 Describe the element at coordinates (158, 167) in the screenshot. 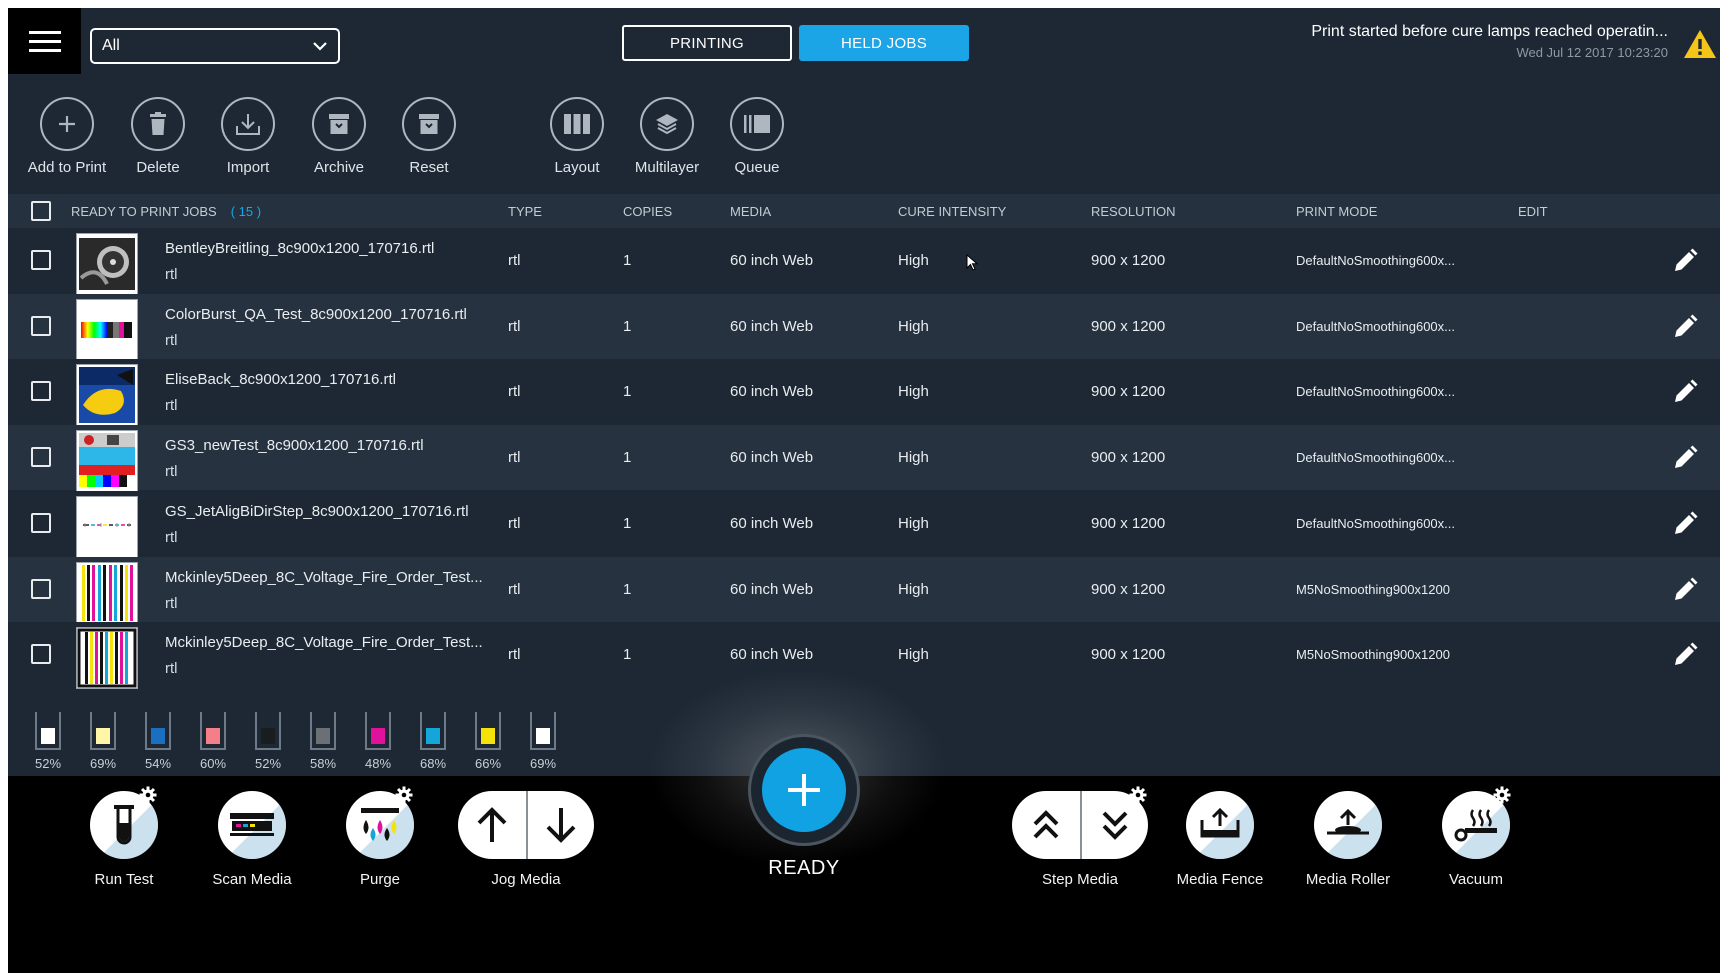

I see `delete-label: Delete` at that location.